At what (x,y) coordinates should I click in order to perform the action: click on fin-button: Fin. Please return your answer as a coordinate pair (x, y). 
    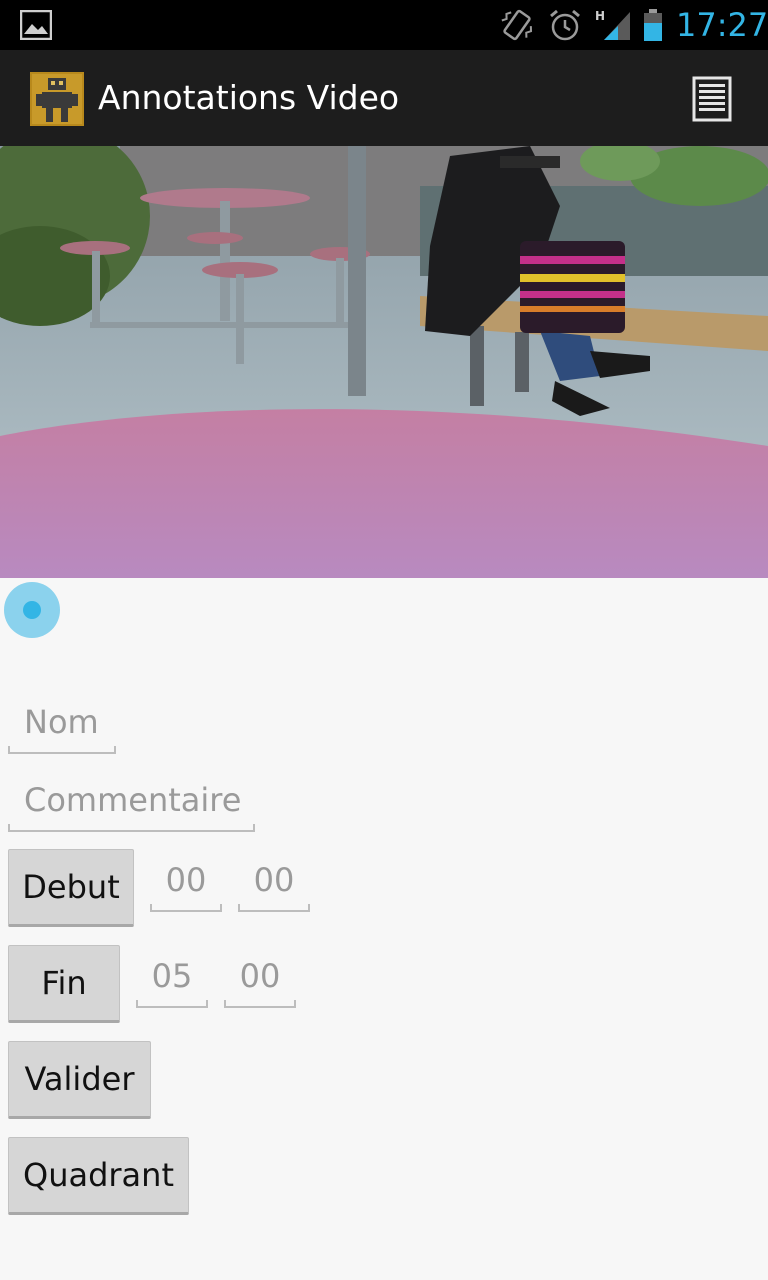
    Looking at the image, I should click on (64, 984).